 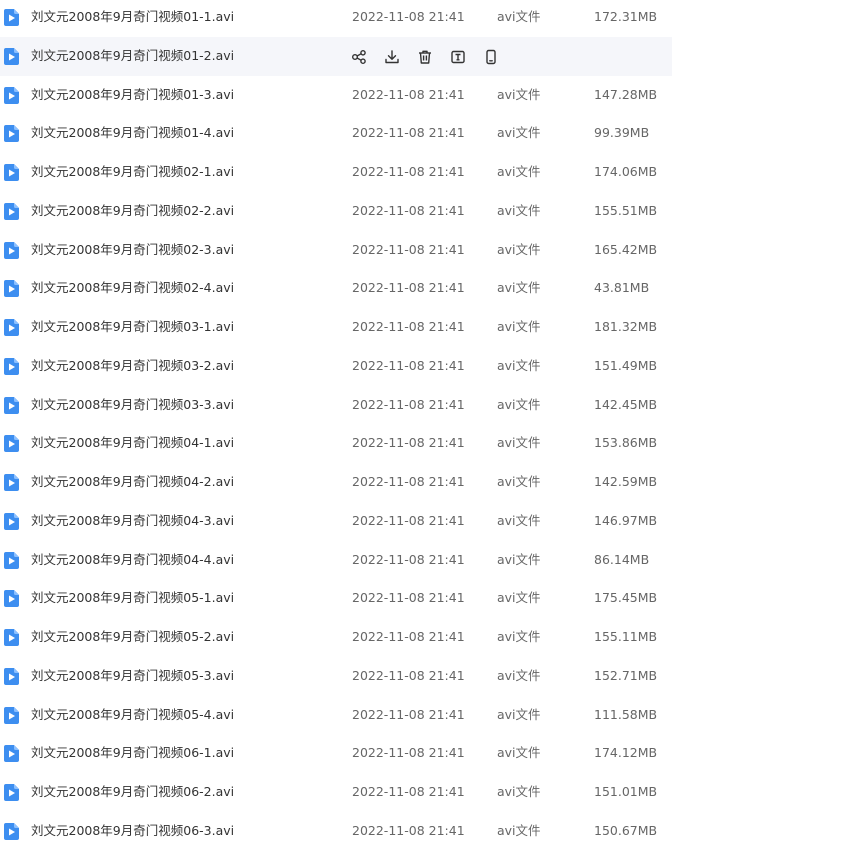 I want to click on file-name: 刘文元2008年9月奇门视频04-2.avi, so click(x=132, y=482).